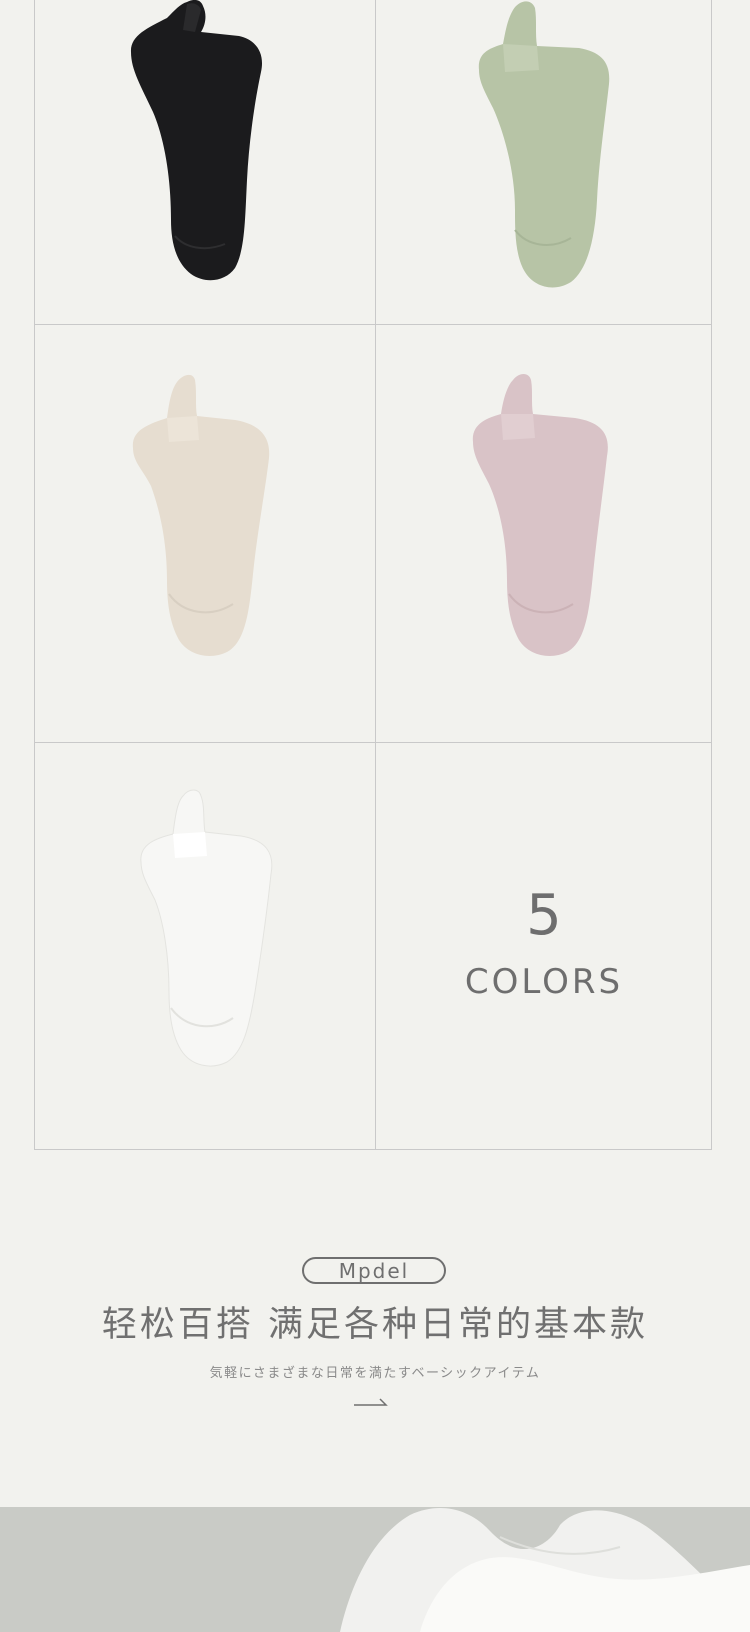 Image resolution: width=750 pixels, height=1632 pixels. I want to click on arrow-right-icon, so click(371, 1402).